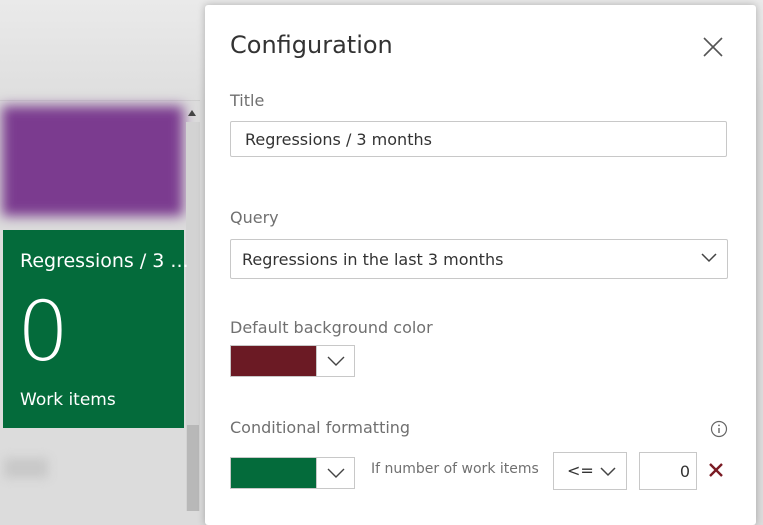 This screenshot has width=763, height=525. What do you see at coordinates (193, 468) in the screenshot?
I see `scrollbar-thumb` at bounding box center [193, 468].